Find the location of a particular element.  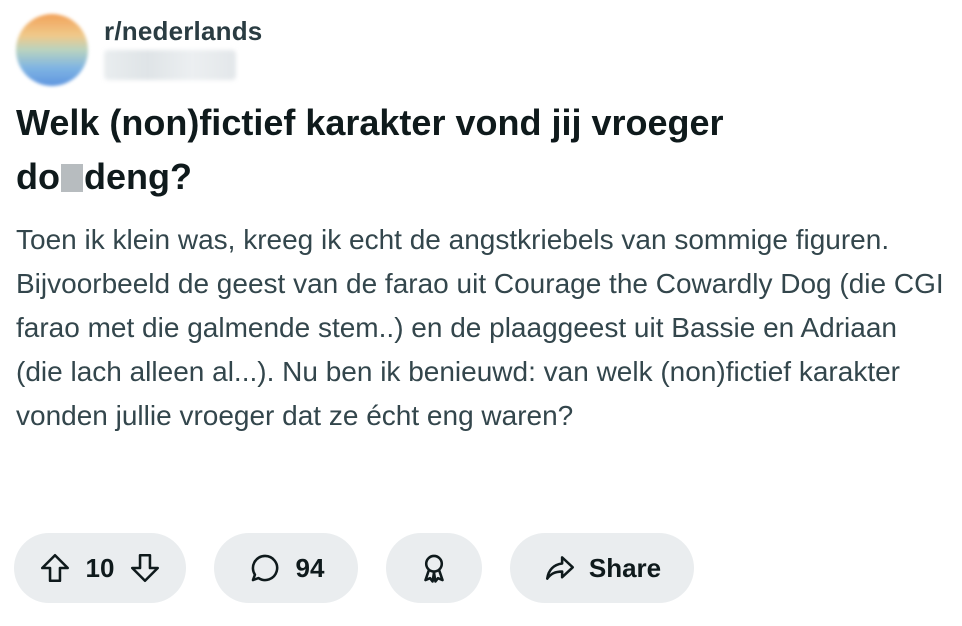

comment-icon is located at coordinates (265, 568).